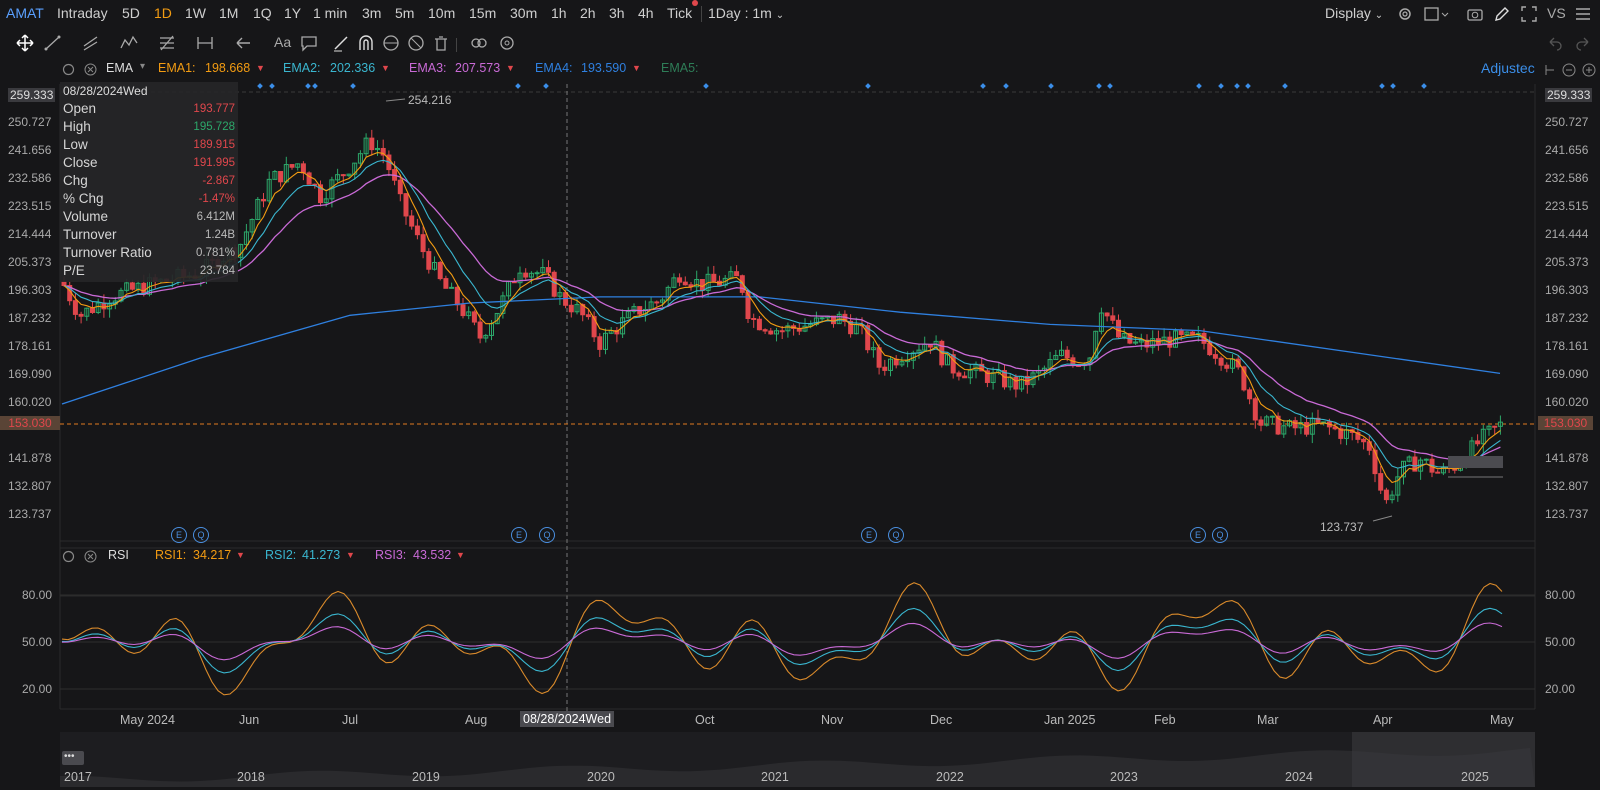 The image size is (1600, 790). I want to click on price-label: 132.807, so click(30, 486).